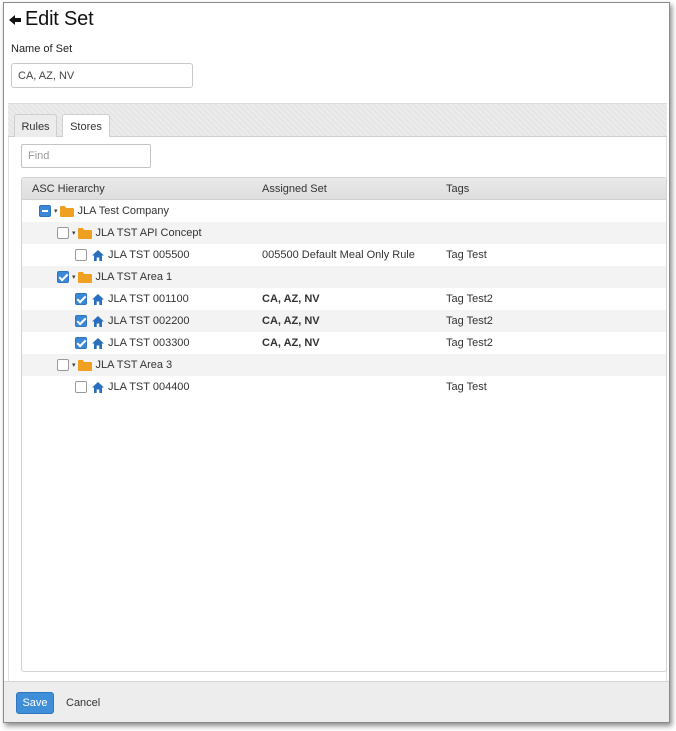 Image resolution: width=676 pixels, height=731 pixels. Describe the element at coordinates (15, 20) in the screenshot. I see `arrow-left-icon` at that location.